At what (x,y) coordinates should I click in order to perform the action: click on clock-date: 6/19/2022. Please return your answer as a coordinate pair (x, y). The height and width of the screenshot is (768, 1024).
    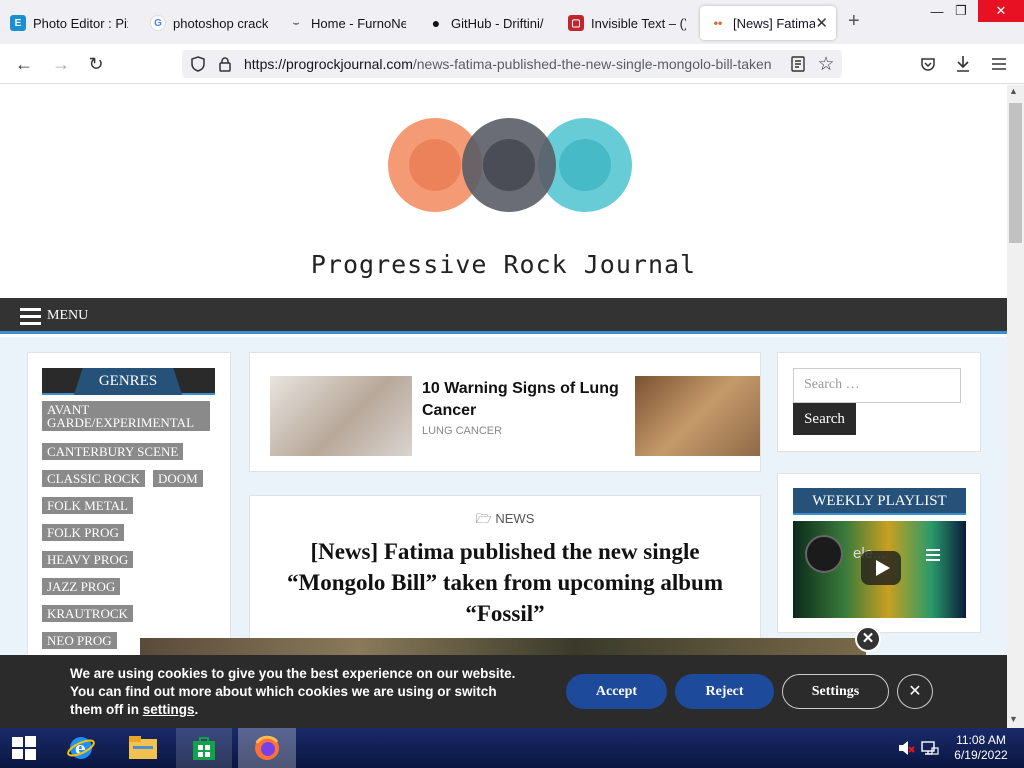
    Looking at the image, I should click on (981, 755).